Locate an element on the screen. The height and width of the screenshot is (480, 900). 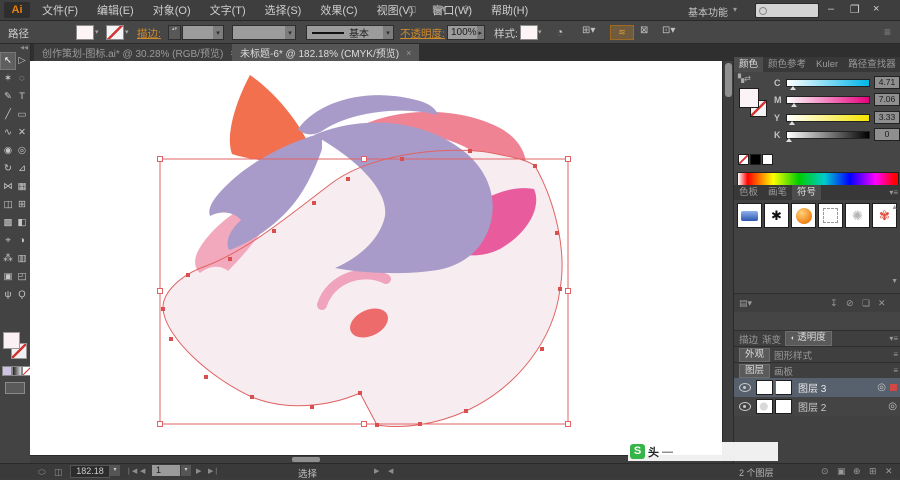
clipping-mask-icon: ▣ is located at coordinates (841, 471).